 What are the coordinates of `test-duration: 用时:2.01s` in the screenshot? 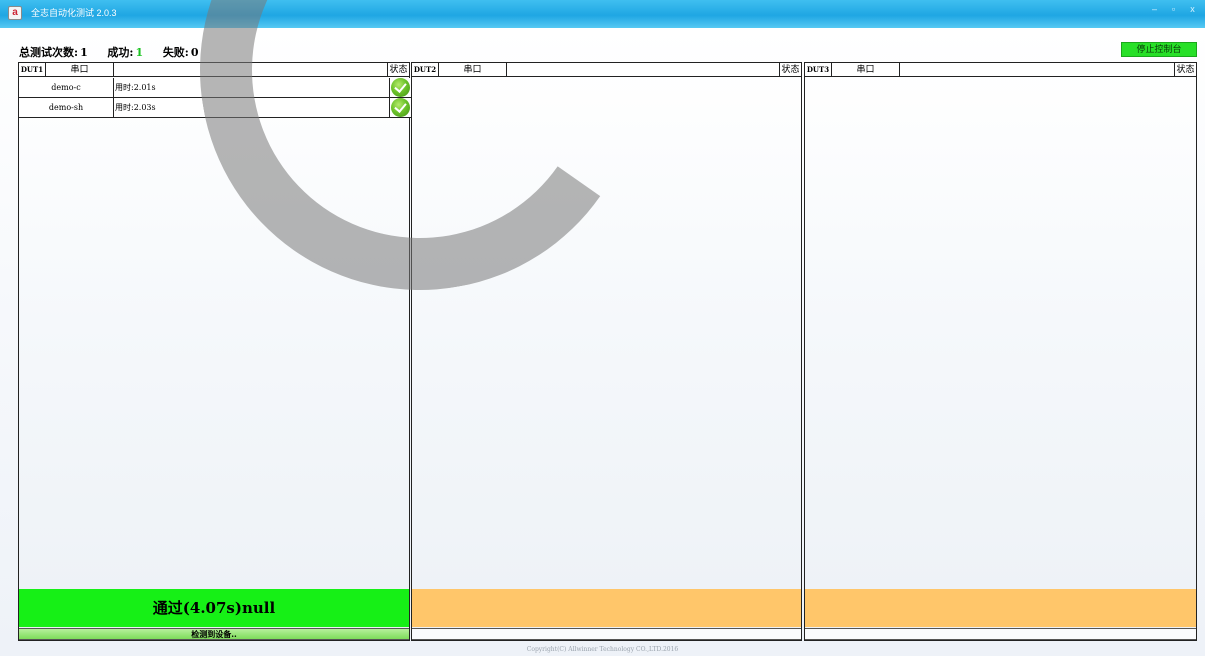 It's located at (135, 87).